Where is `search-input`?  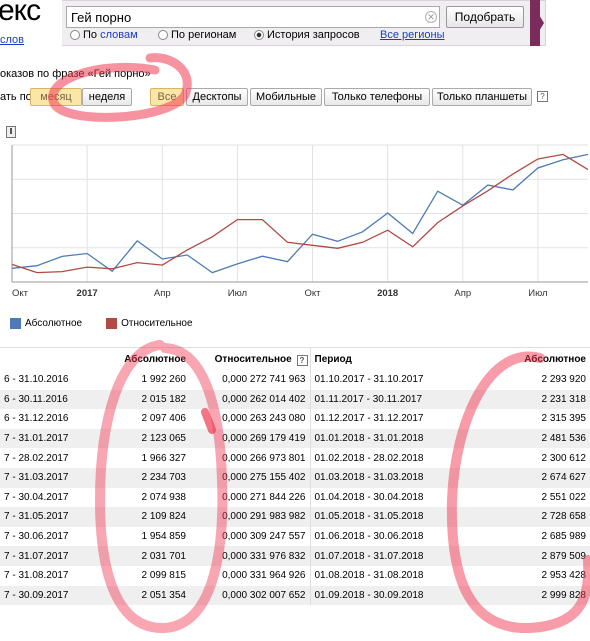
search-input is located at coordinates (253, 17).